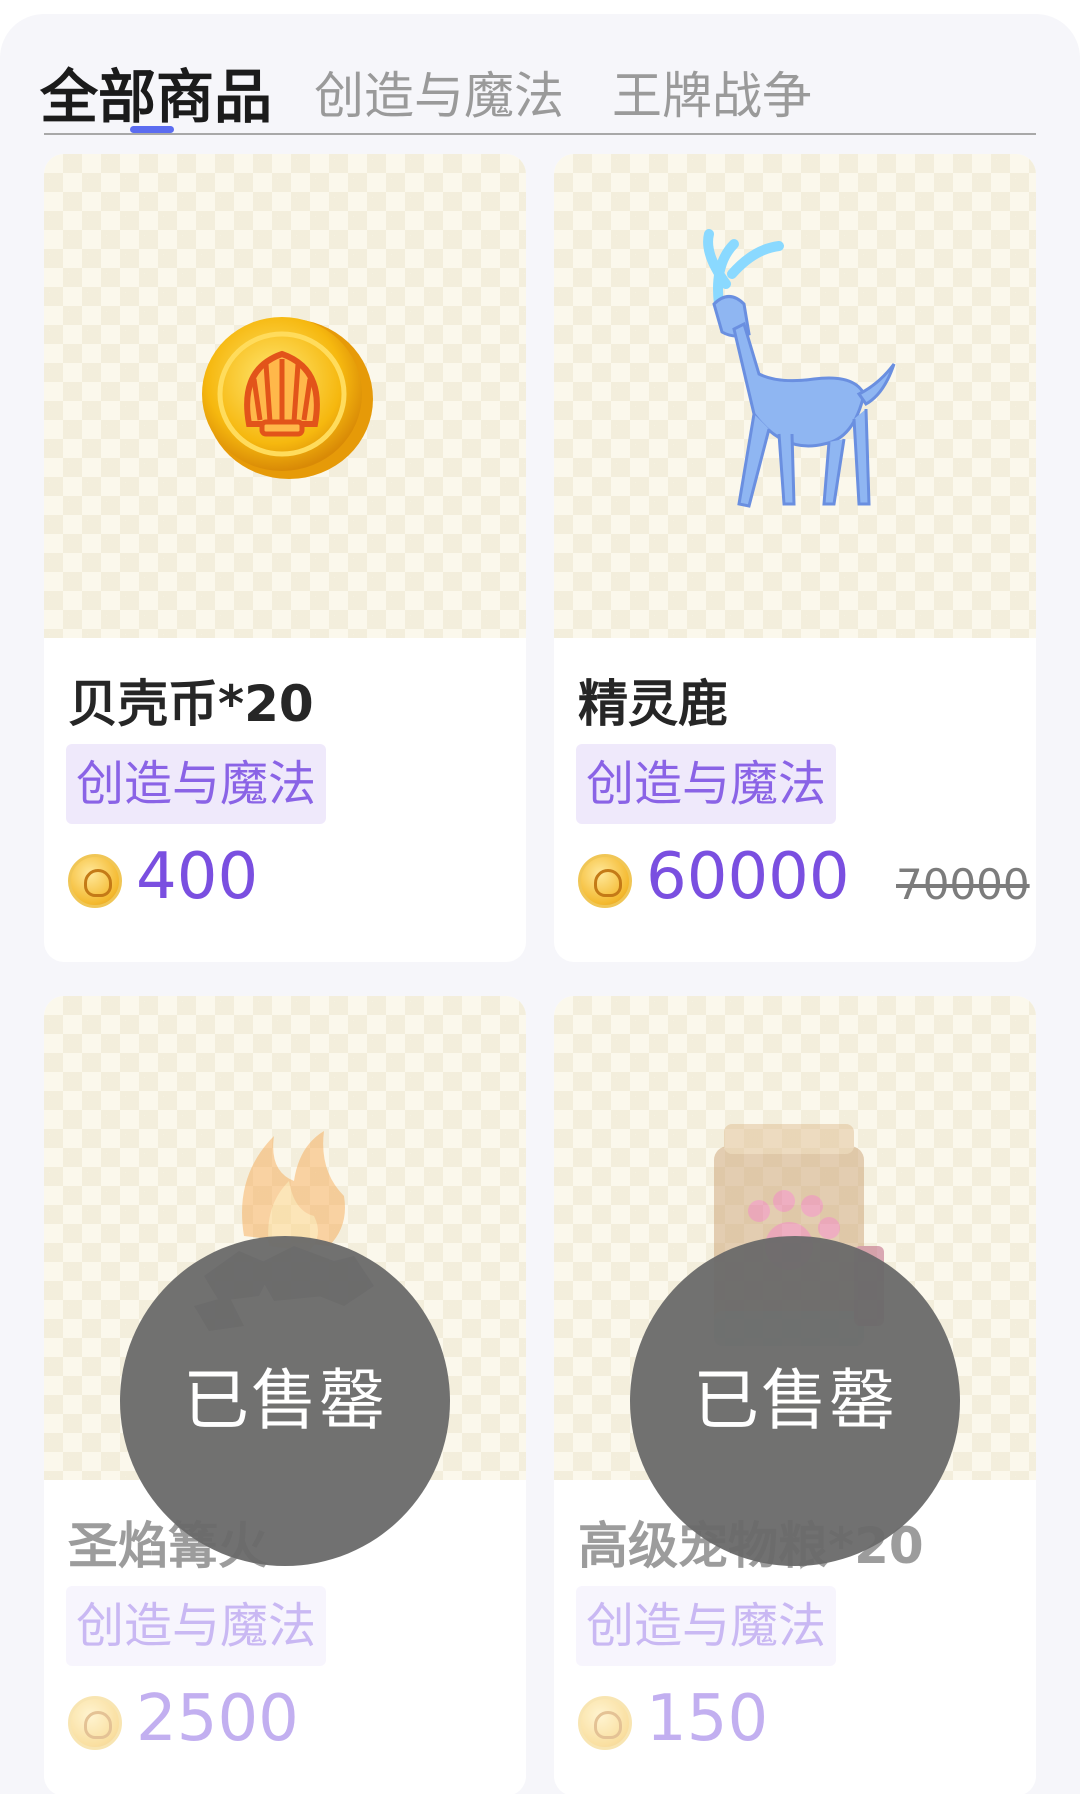 The image size is (1080, 1796). What do you see at coordinates (799, 368) in the screenshot?
I see `spirit-deer-icon` at bounding box center [799, 368].